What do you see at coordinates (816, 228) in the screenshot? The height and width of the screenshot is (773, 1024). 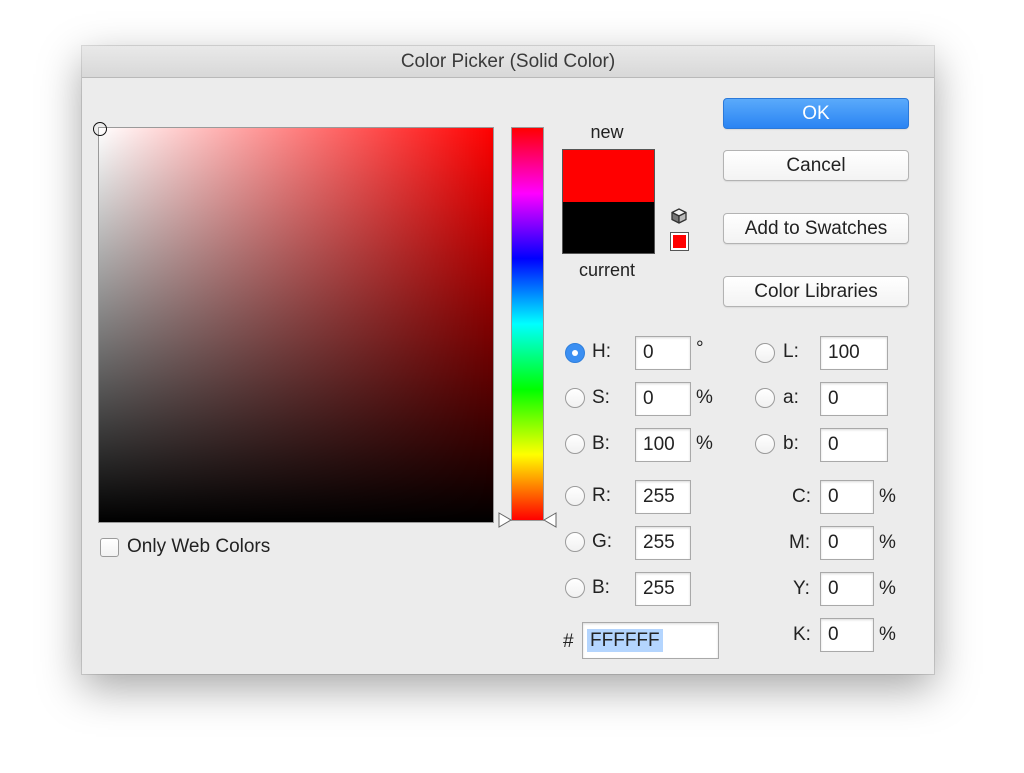 I see `add-to-swatches-button: Add to Swatches` at bounding box center [816, 228].